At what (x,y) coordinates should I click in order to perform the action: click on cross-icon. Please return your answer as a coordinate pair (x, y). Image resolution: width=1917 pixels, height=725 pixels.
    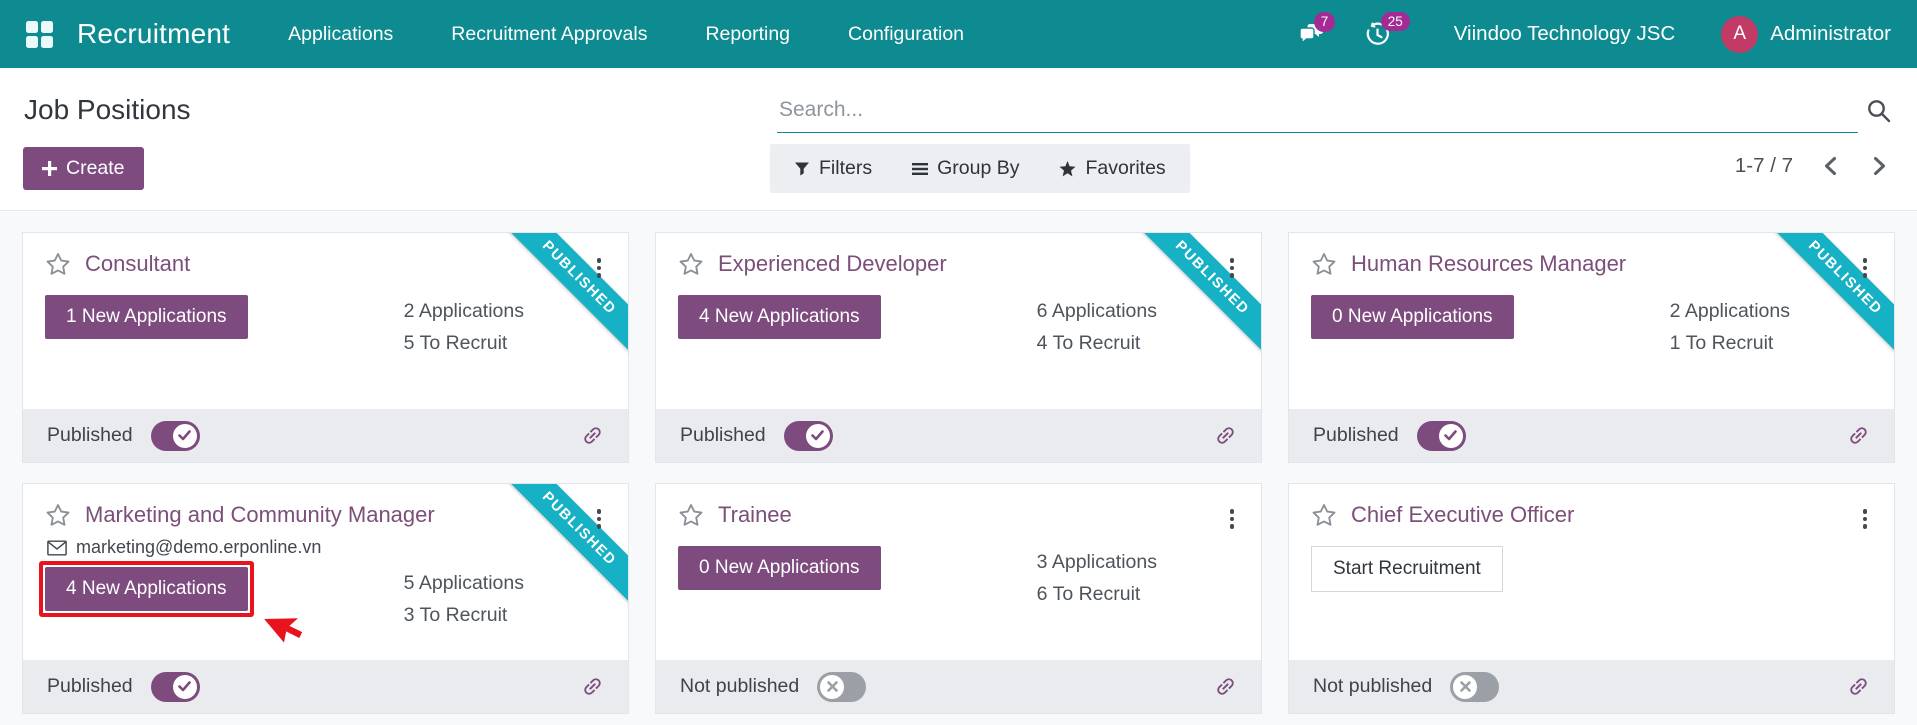
    Looking at the image, I should click on (832, 686).